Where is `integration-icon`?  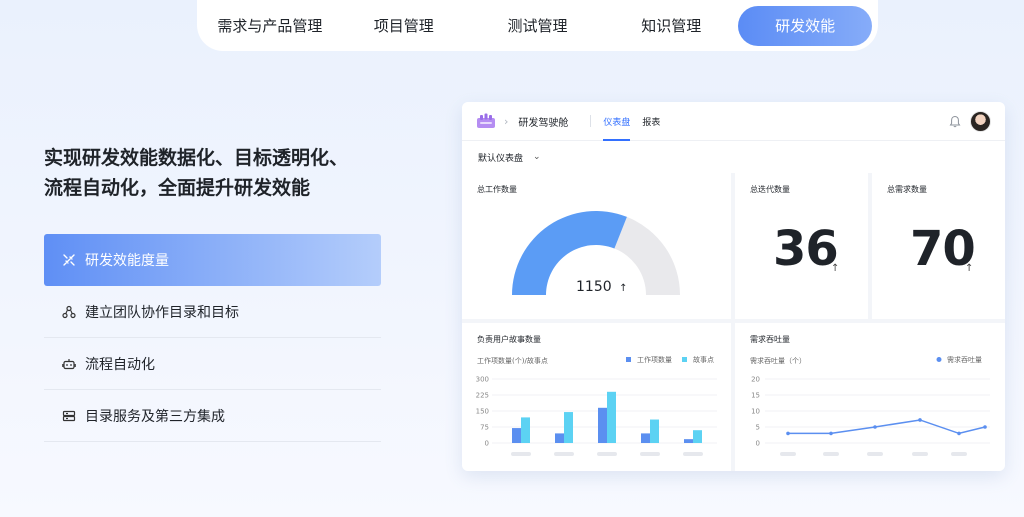
integration-icon is located at coordinates (69, 416).